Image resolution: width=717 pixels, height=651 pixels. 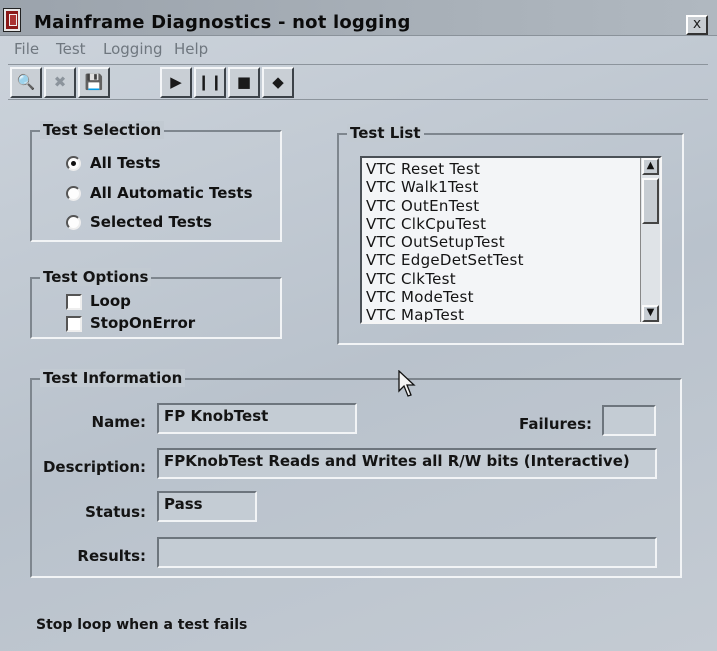 What do you see at coordinates (210, 82) in the screenshot?
I see `pause-icon: ❙❙` at bounding box center [210, 82].